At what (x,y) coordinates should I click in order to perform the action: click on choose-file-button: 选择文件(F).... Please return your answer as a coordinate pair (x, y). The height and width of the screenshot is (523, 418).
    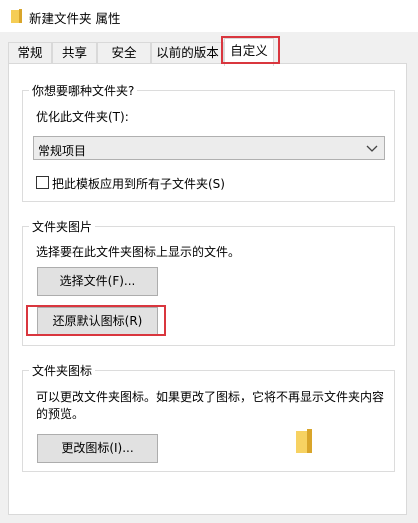
    Looking at the image, I should click on (97, 281).